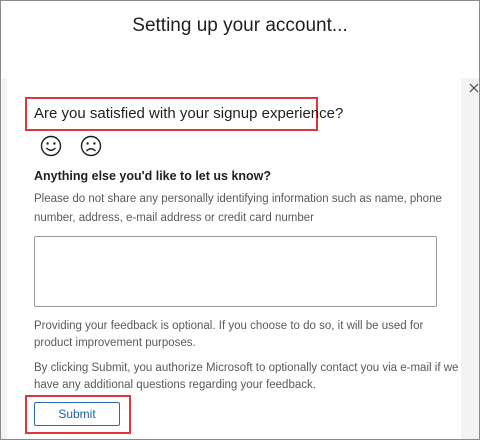 Image resolution: width=480 pixels, height=440 pixels. Describe the element at coordinates (77, 414) in the screenshot. I see `submit-button: Submit` at that location.